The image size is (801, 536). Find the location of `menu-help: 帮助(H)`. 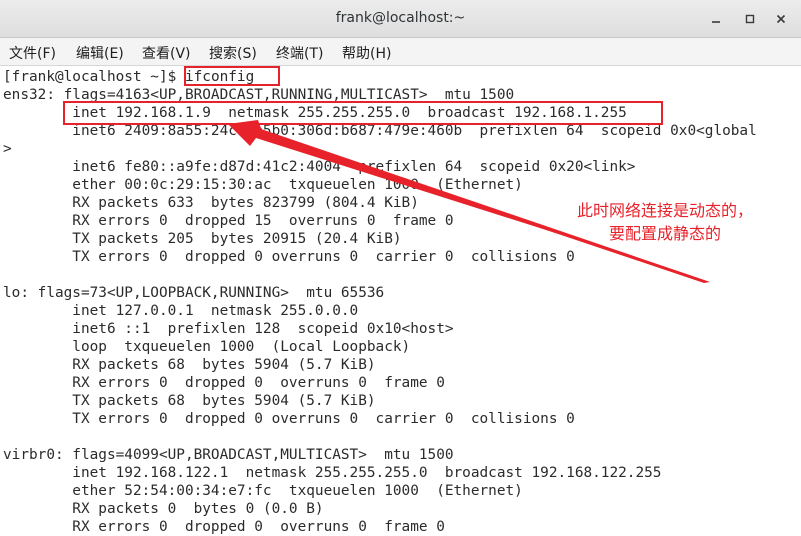

menu-help: 帮助(H) is located at coordinates (366, 53).